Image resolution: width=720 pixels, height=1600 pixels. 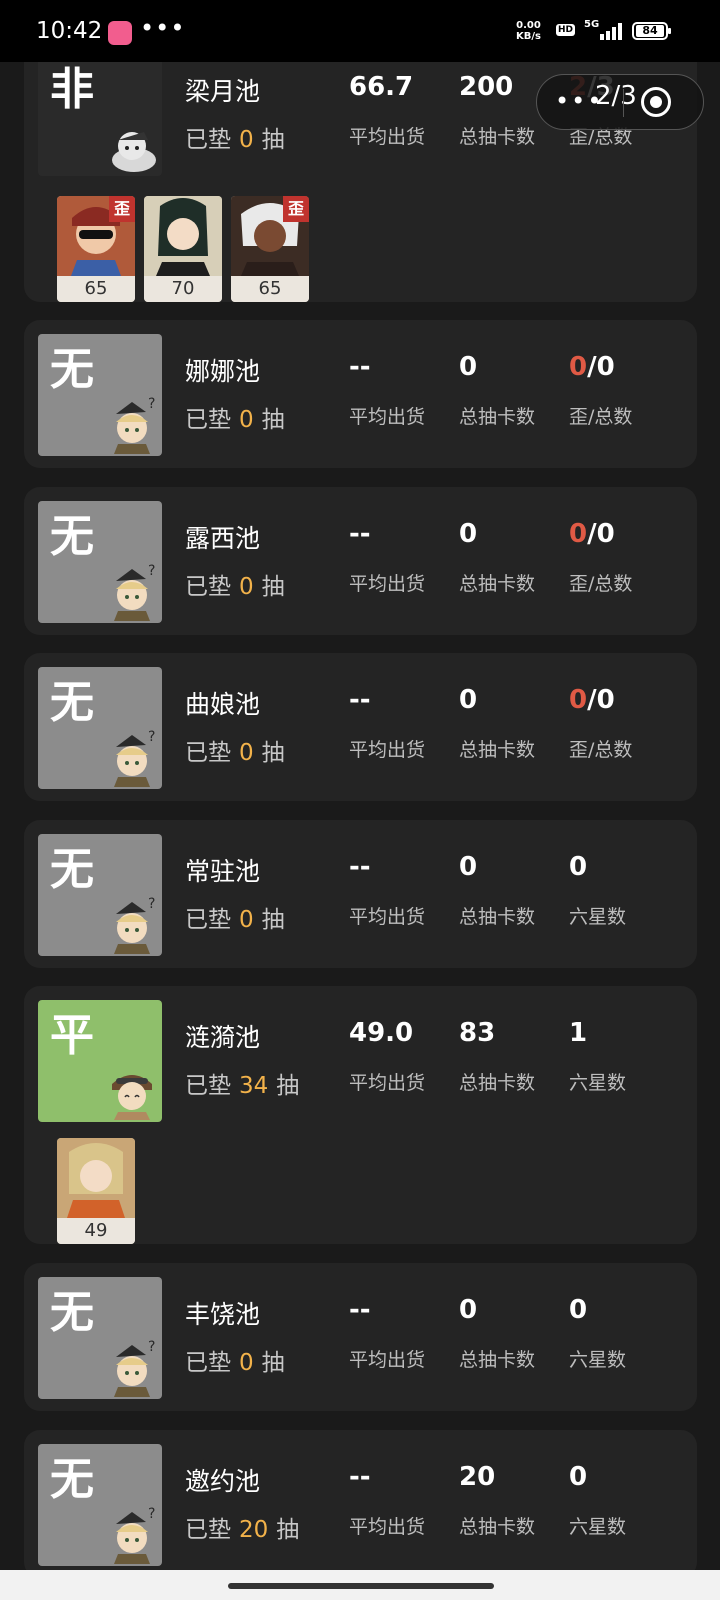 What do you see at coordinates (477, 1033) in the screenshot?
I see `total-value: 83` at bounding box center [477, 1033].